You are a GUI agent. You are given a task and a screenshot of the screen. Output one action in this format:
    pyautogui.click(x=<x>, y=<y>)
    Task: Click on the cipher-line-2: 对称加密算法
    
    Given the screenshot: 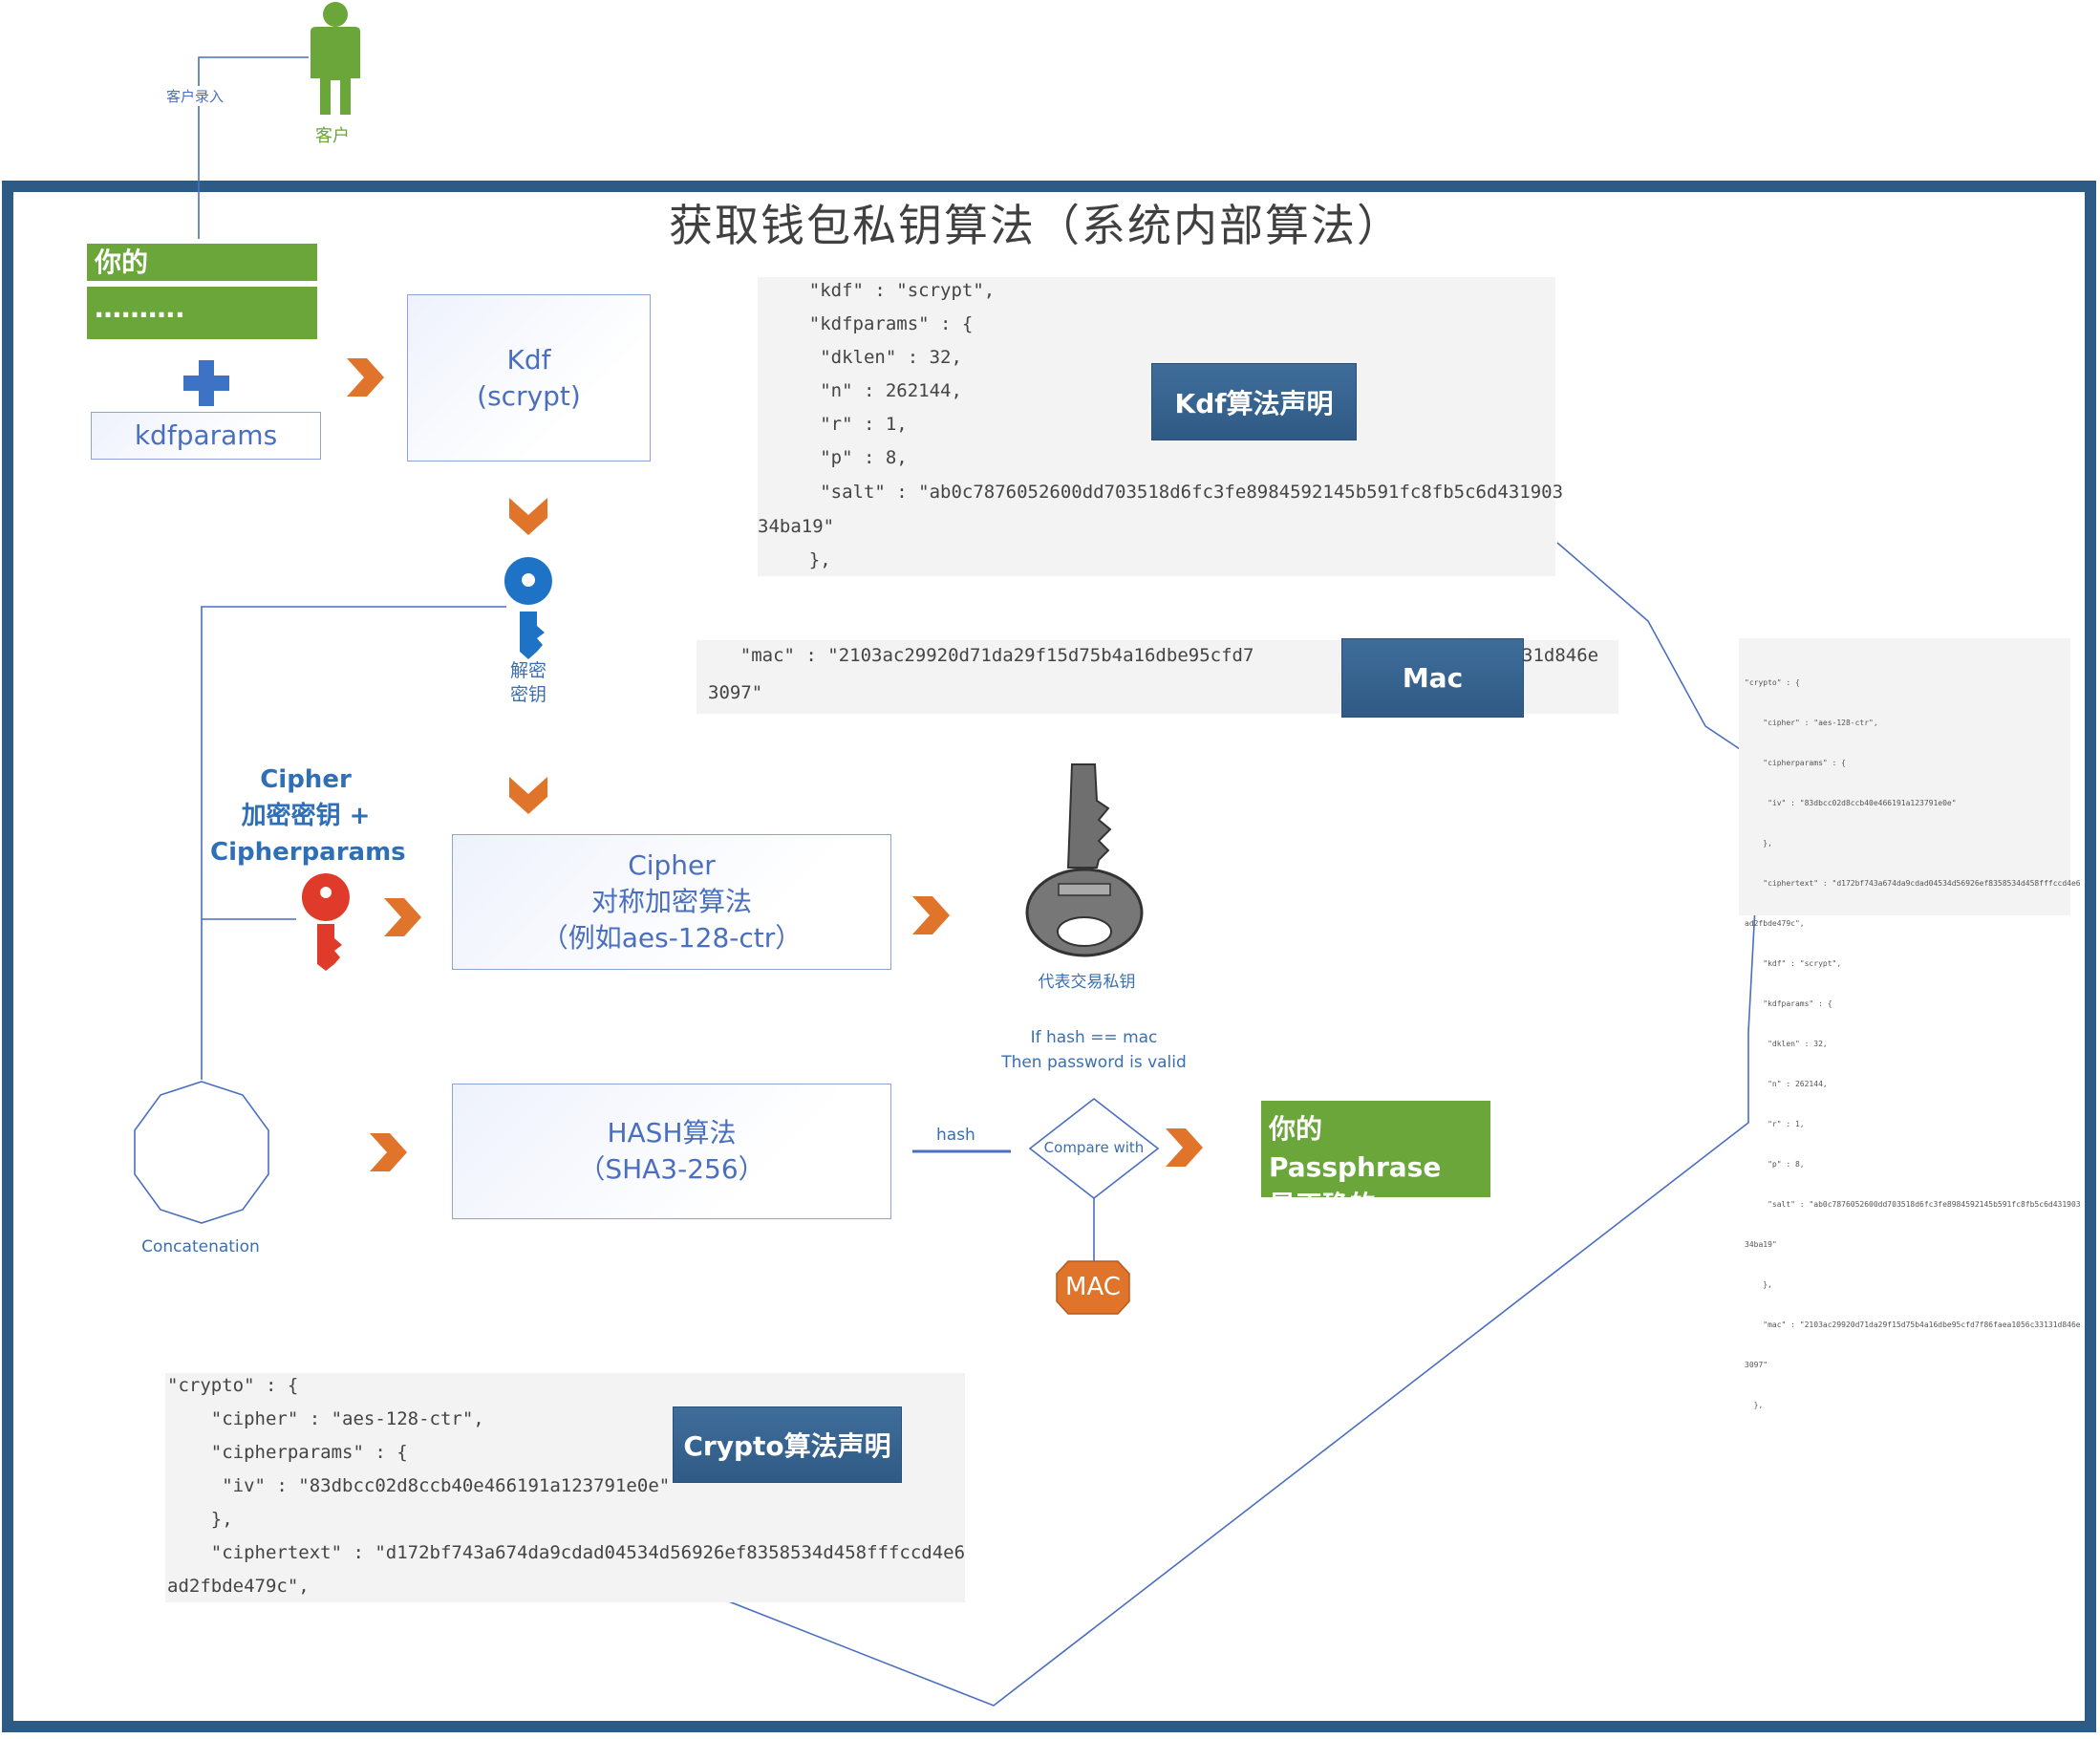 What is the action you would take?
    pyautogui.click(x=671, y=902)
    